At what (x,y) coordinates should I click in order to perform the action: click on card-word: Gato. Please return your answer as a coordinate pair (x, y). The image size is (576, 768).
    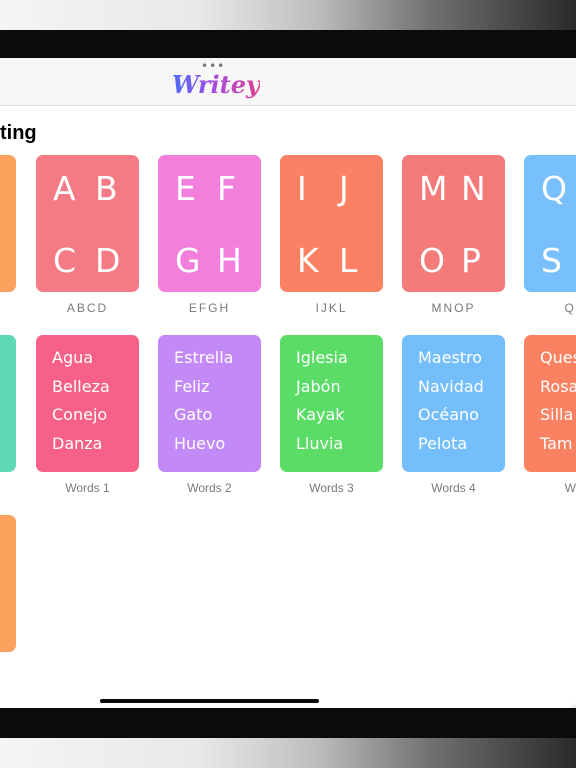
    Looking at the image, I should click on (193, 414).